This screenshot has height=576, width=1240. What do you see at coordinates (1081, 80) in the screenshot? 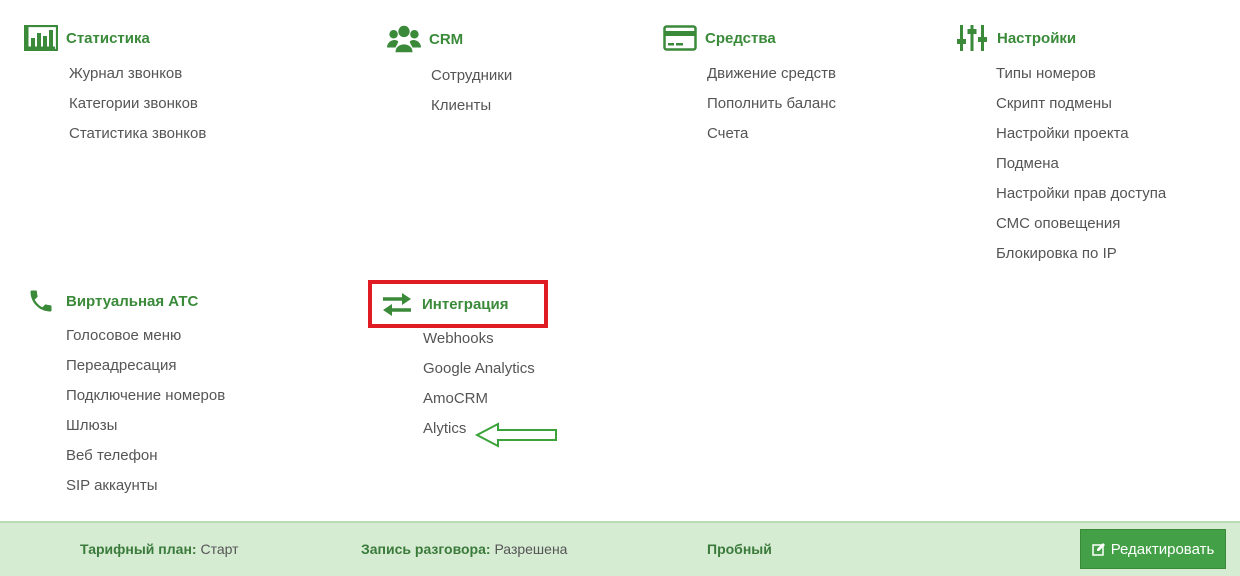
I see `menu-item-number-types: Типы номеров` at bounding box center [1081, 80].